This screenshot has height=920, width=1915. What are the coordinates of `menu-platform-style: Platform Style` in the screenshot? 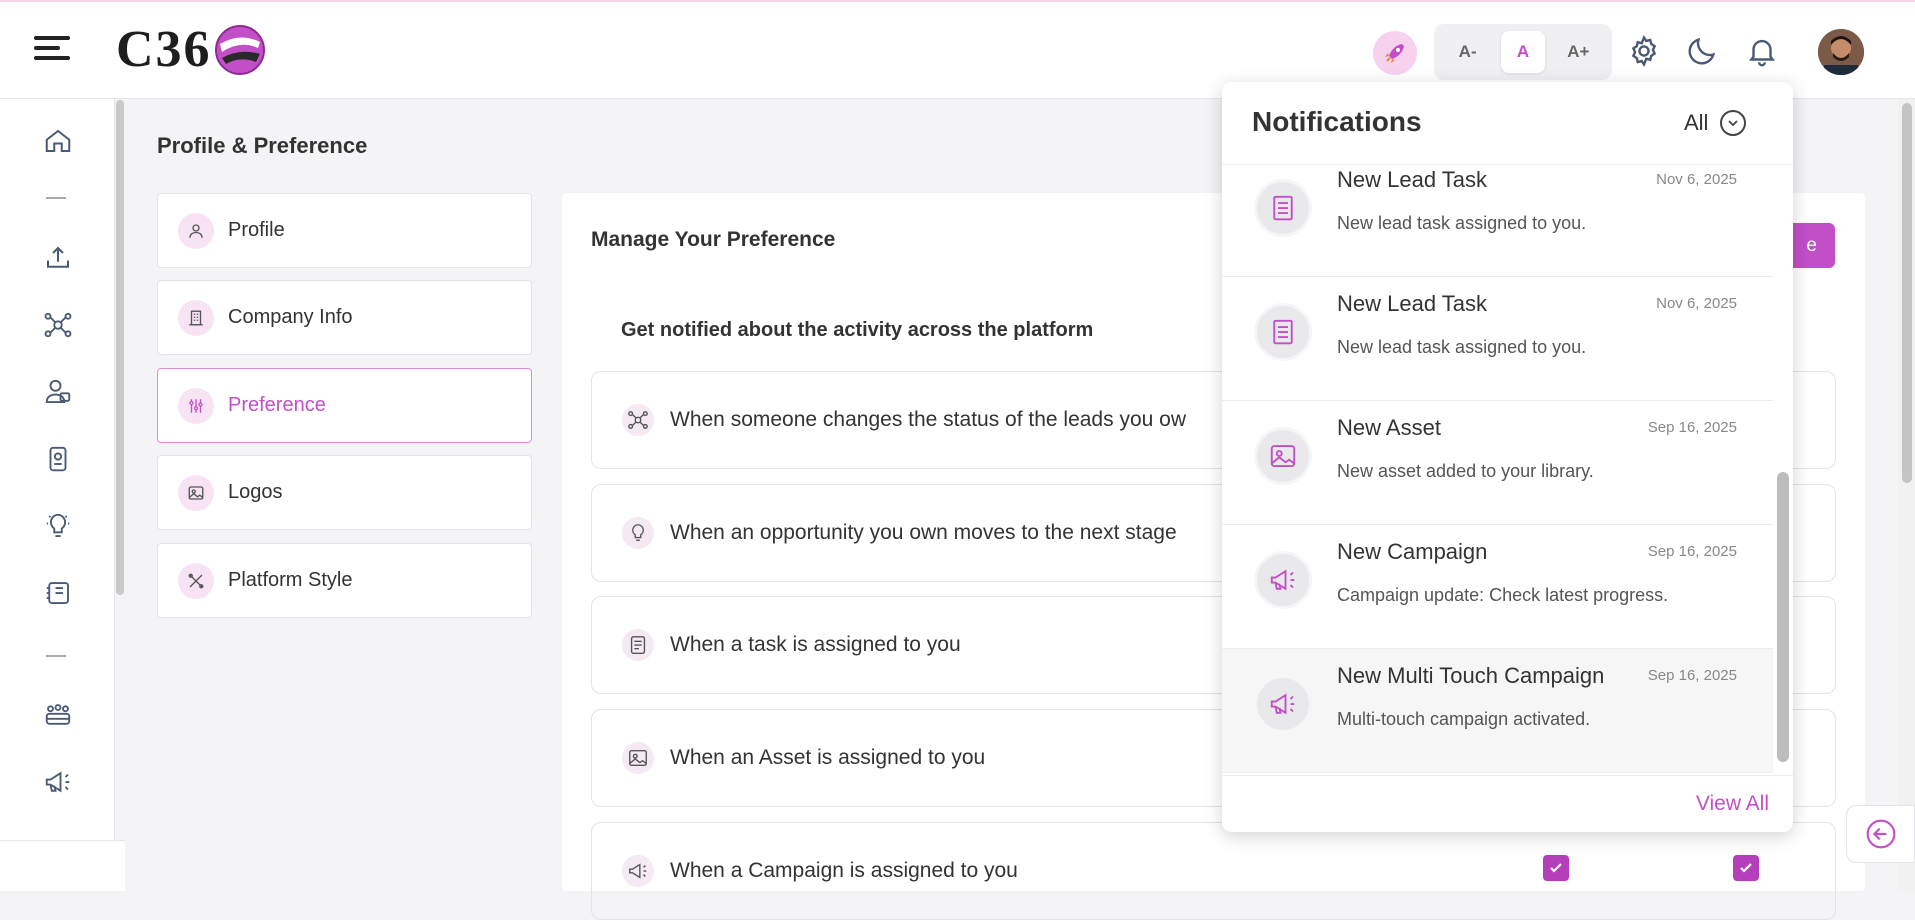 It's located at (344, 580).